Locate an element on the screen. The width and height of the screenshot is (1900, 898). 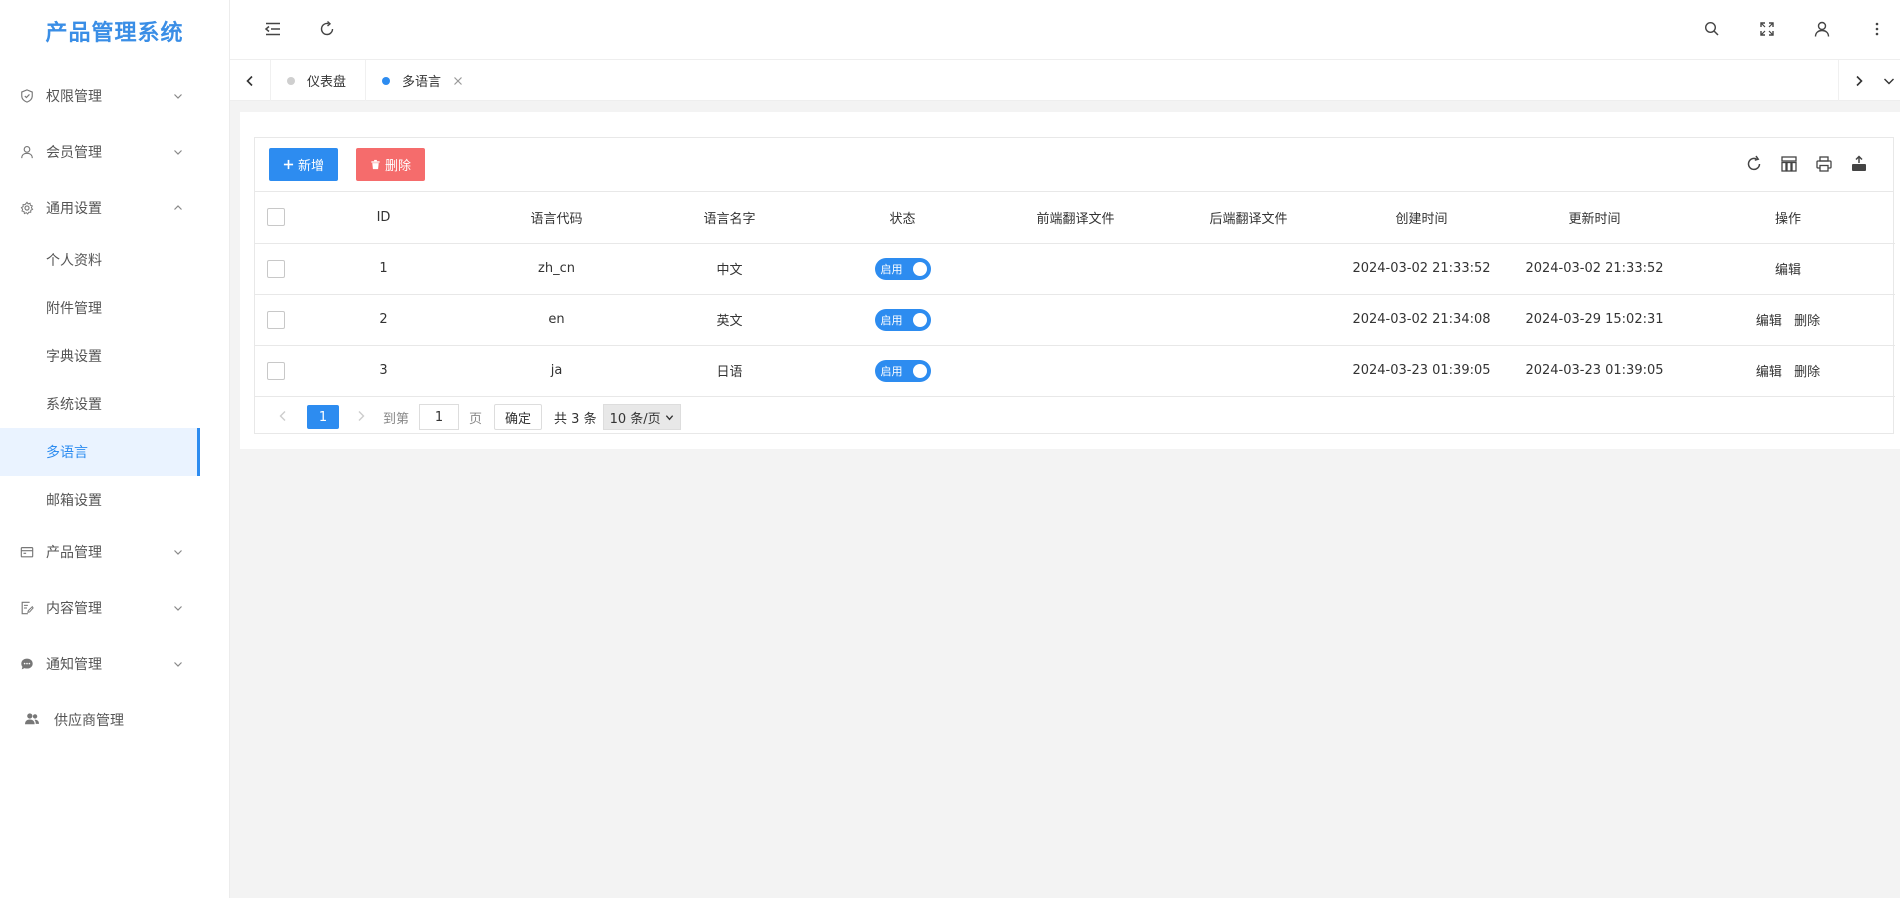
sidebar-item-suppliers: 供应商管理 is located at coordinates (114, 720).